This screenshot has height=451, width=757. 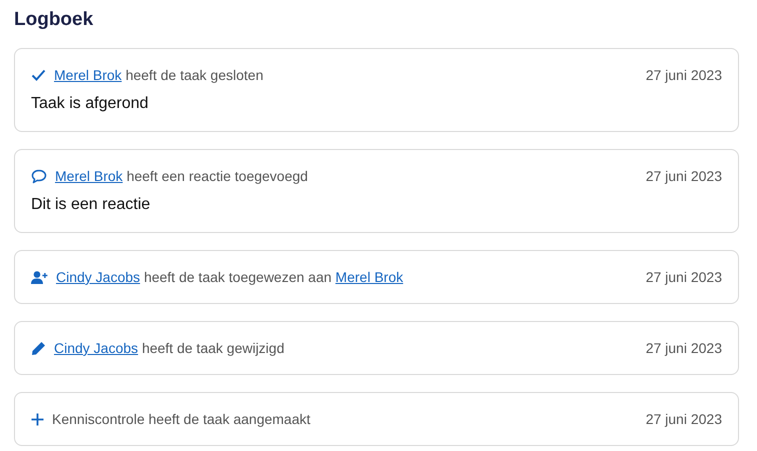 What do you see at coordinates (230, 277) in the screenshot?
I see `activity-text: Cindy Jacobs heeft de taak toegewezen aan Merel Brok` at bounding box center [230, 277].